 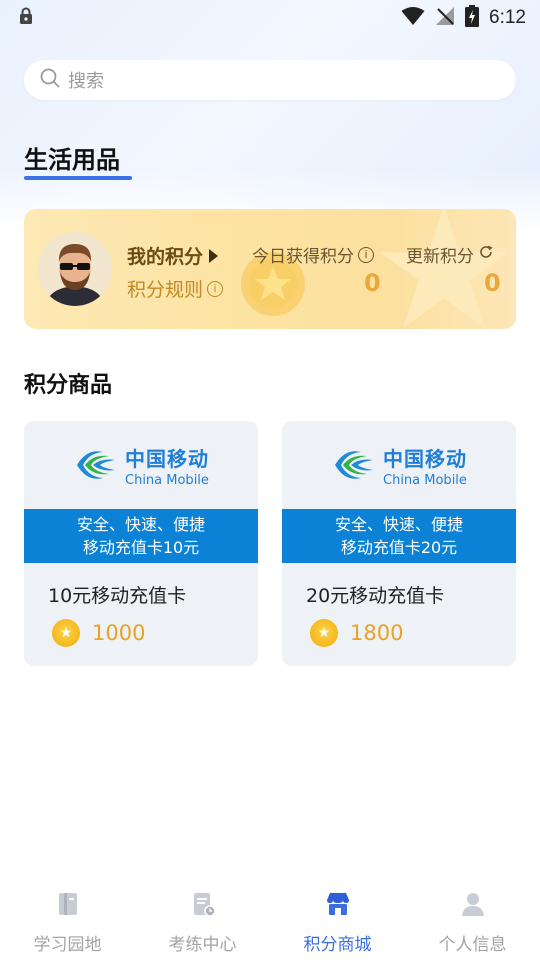 What do you see at coordinates (214, 255) in the screenshot?
I see `arrow-right-icon` at bounding box center [214, 255].